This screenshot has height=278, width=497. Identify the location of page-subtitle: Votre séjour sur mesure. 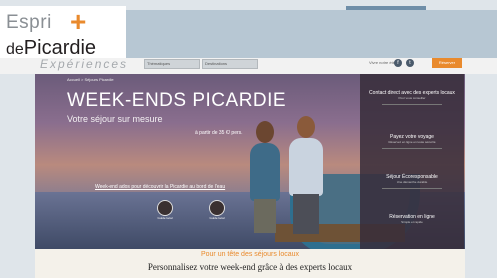
(115, 119).